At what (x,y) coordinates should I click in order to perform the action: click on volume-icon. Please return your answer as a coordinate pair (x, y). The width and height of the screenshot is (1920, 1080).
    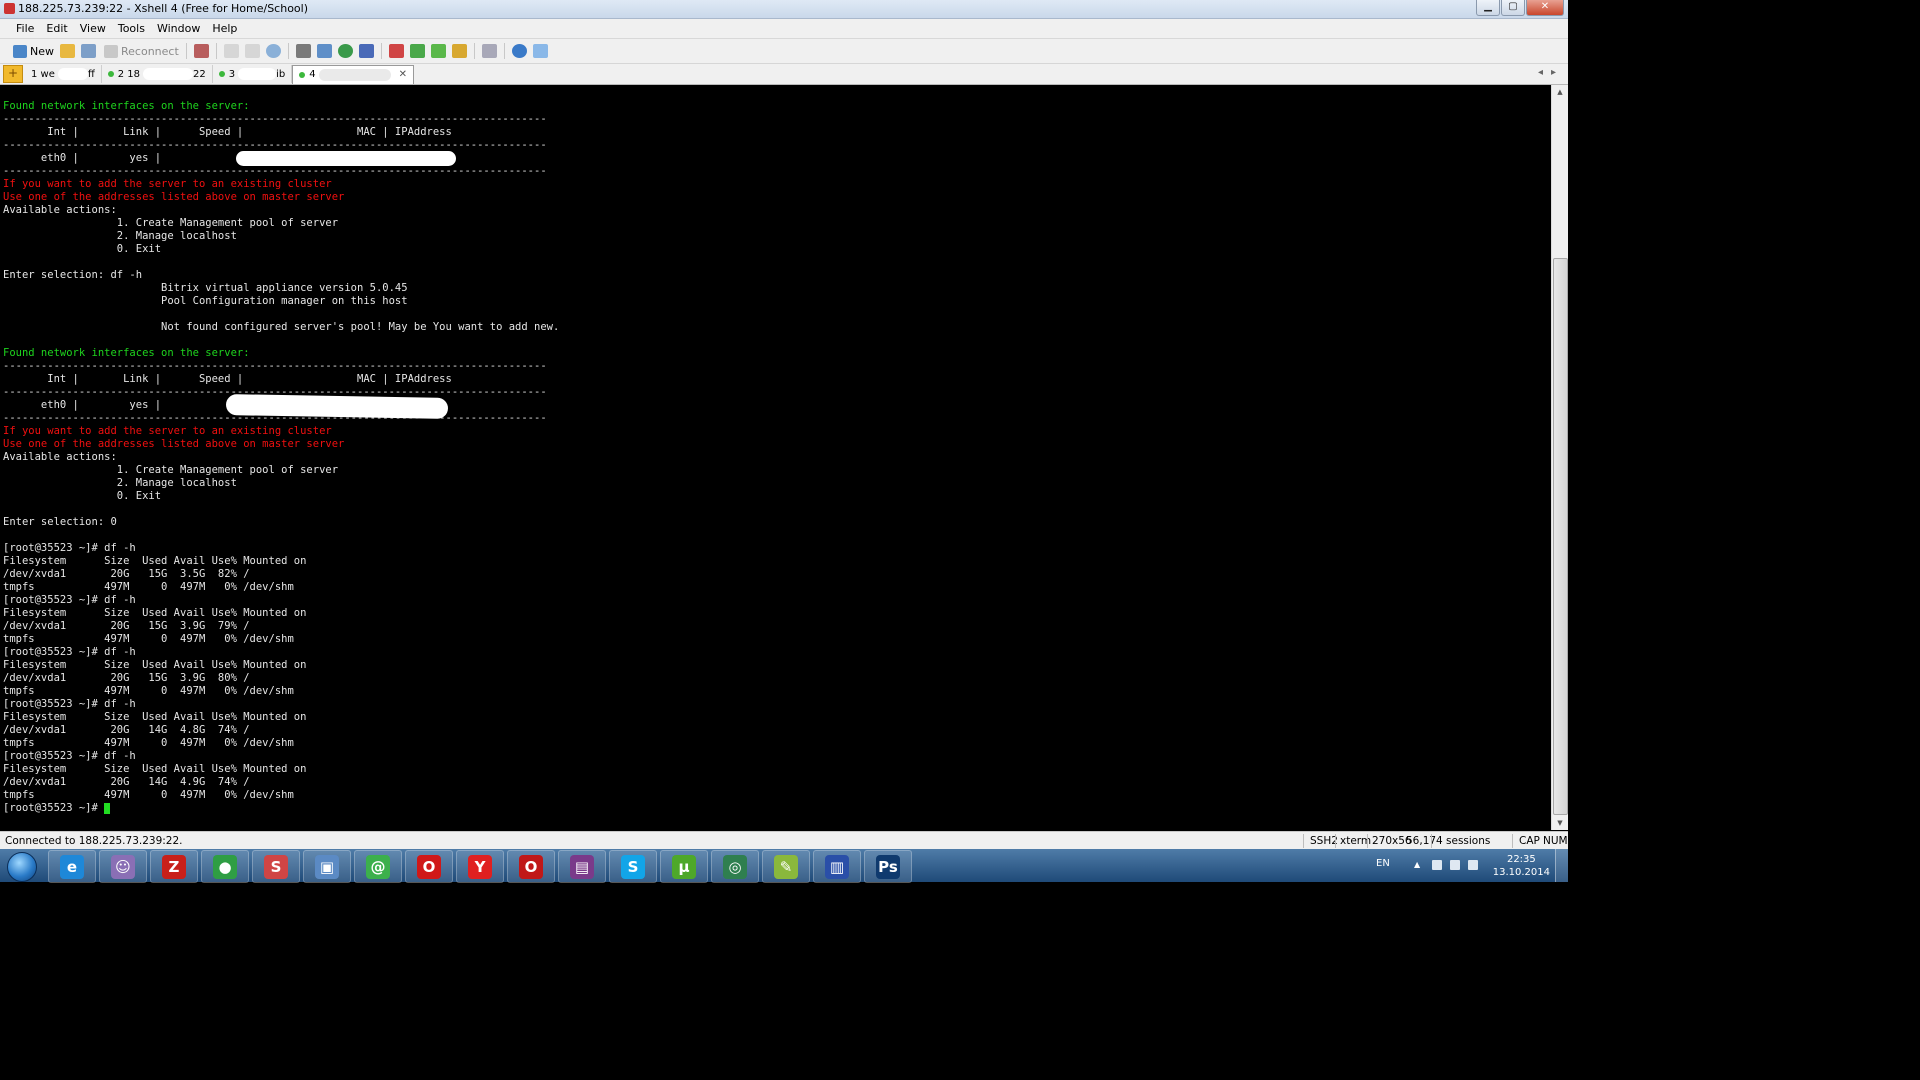
    Looking at the image, I should click on (1473, 865).